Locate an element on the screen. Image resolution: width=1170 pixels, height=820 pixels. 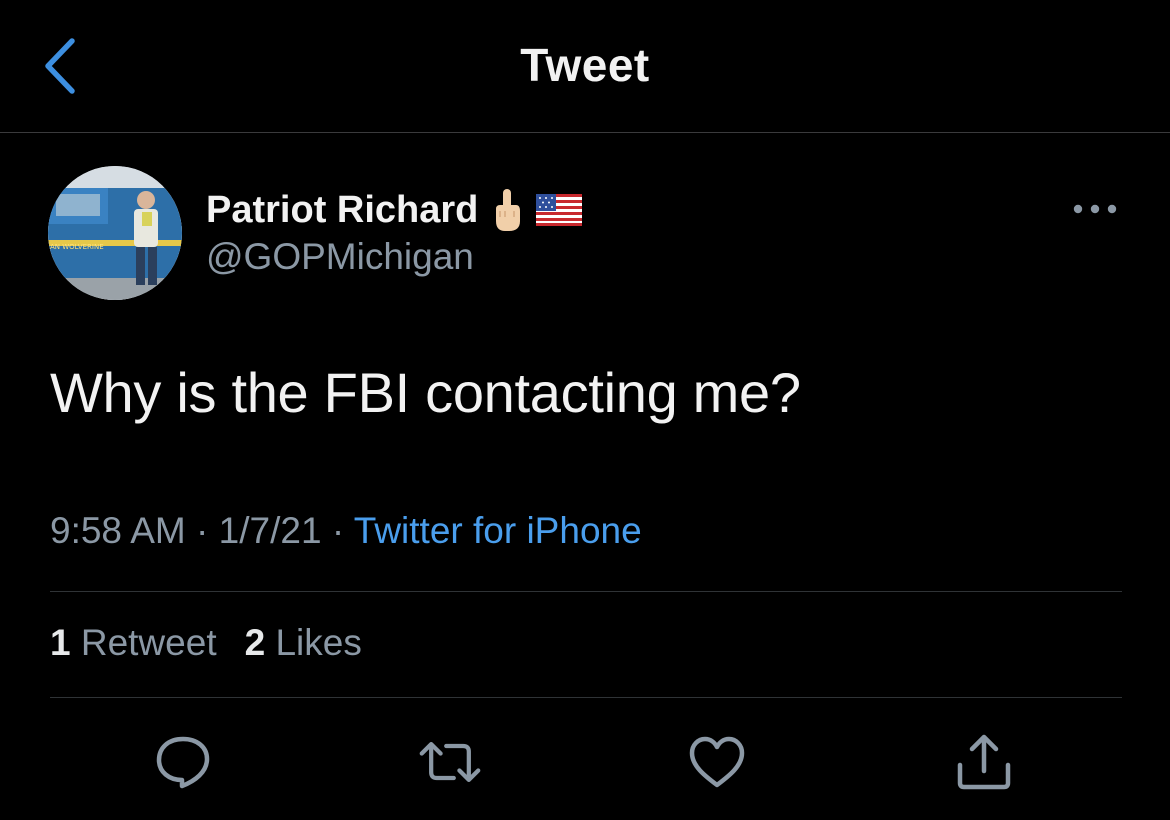
like-icon is located at coordinates (717, 762).